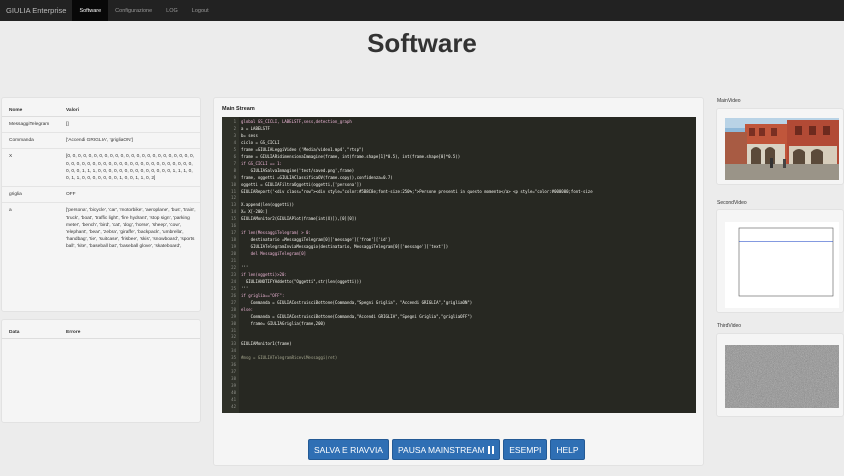 This screenshot has width=844, height=476. What do you see at coordinates (233, 226) in the screenshot?
I see `line-number: 16` at bounding box center [233, 226].